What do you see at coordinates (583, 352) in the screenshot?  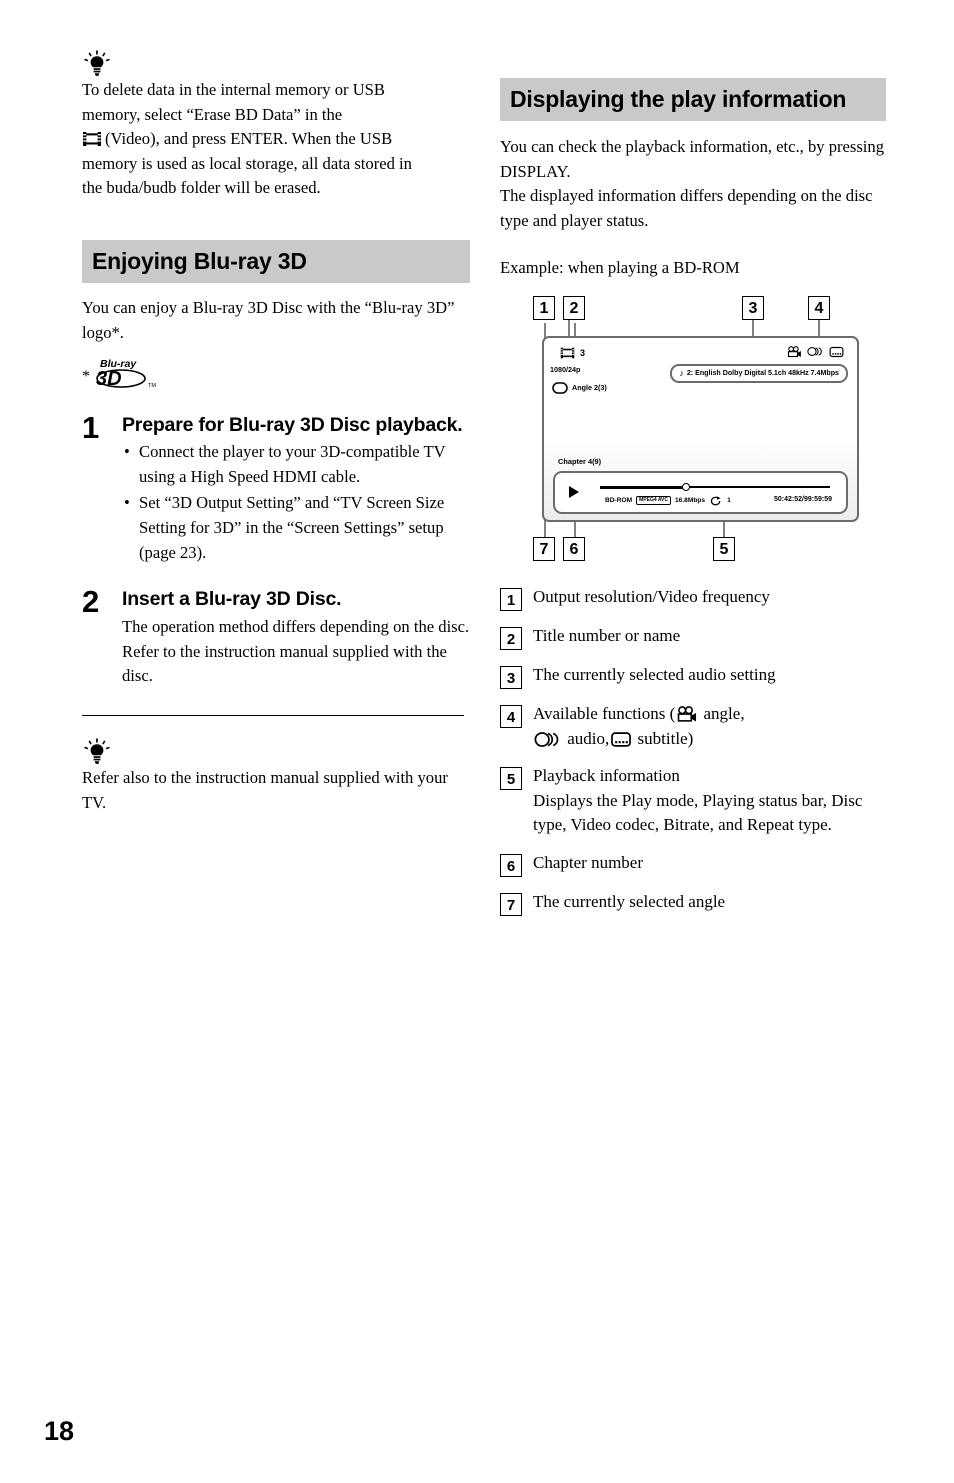 I see `osd-title-number: 3` at bounding box center [583, 352].